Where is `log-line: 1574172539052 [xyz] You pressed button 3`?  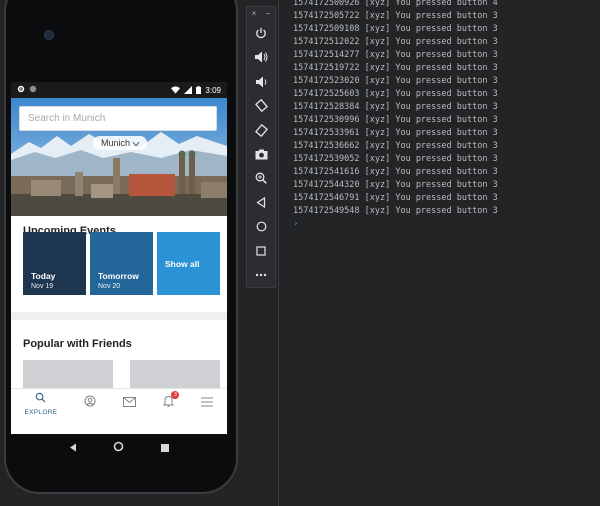
log-line: 1574172539052 [xyz] You pressed button 3 is located at coordinates (395, 159).